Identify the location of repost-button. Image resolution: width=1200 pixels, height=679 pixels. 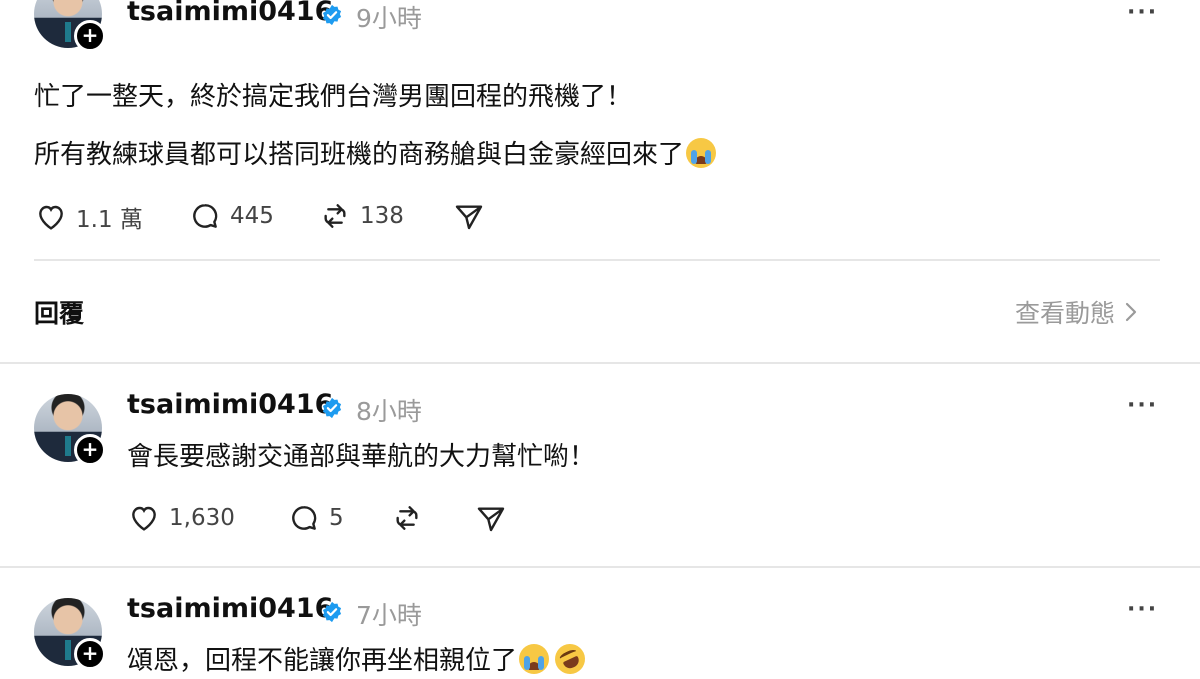
(407, 518).